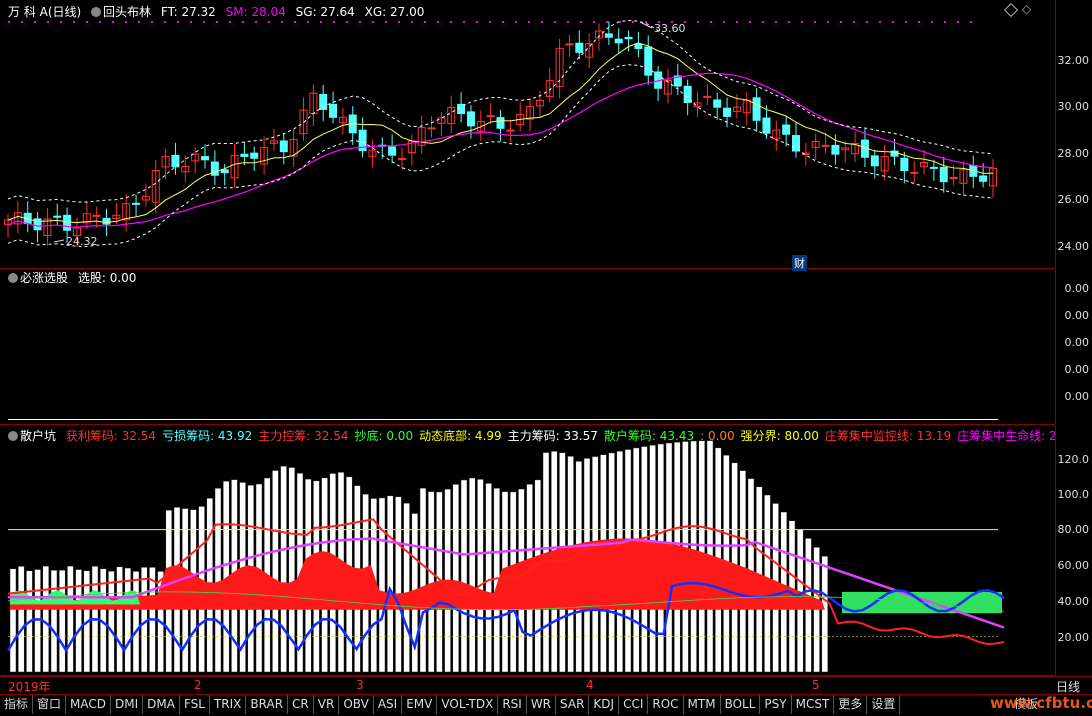 This screenshot has width=1092, height=716. What do you see at coordinates (17, 704) in the screenshot?
I see `tab-0: 指标` at bounding box center [17, 704].